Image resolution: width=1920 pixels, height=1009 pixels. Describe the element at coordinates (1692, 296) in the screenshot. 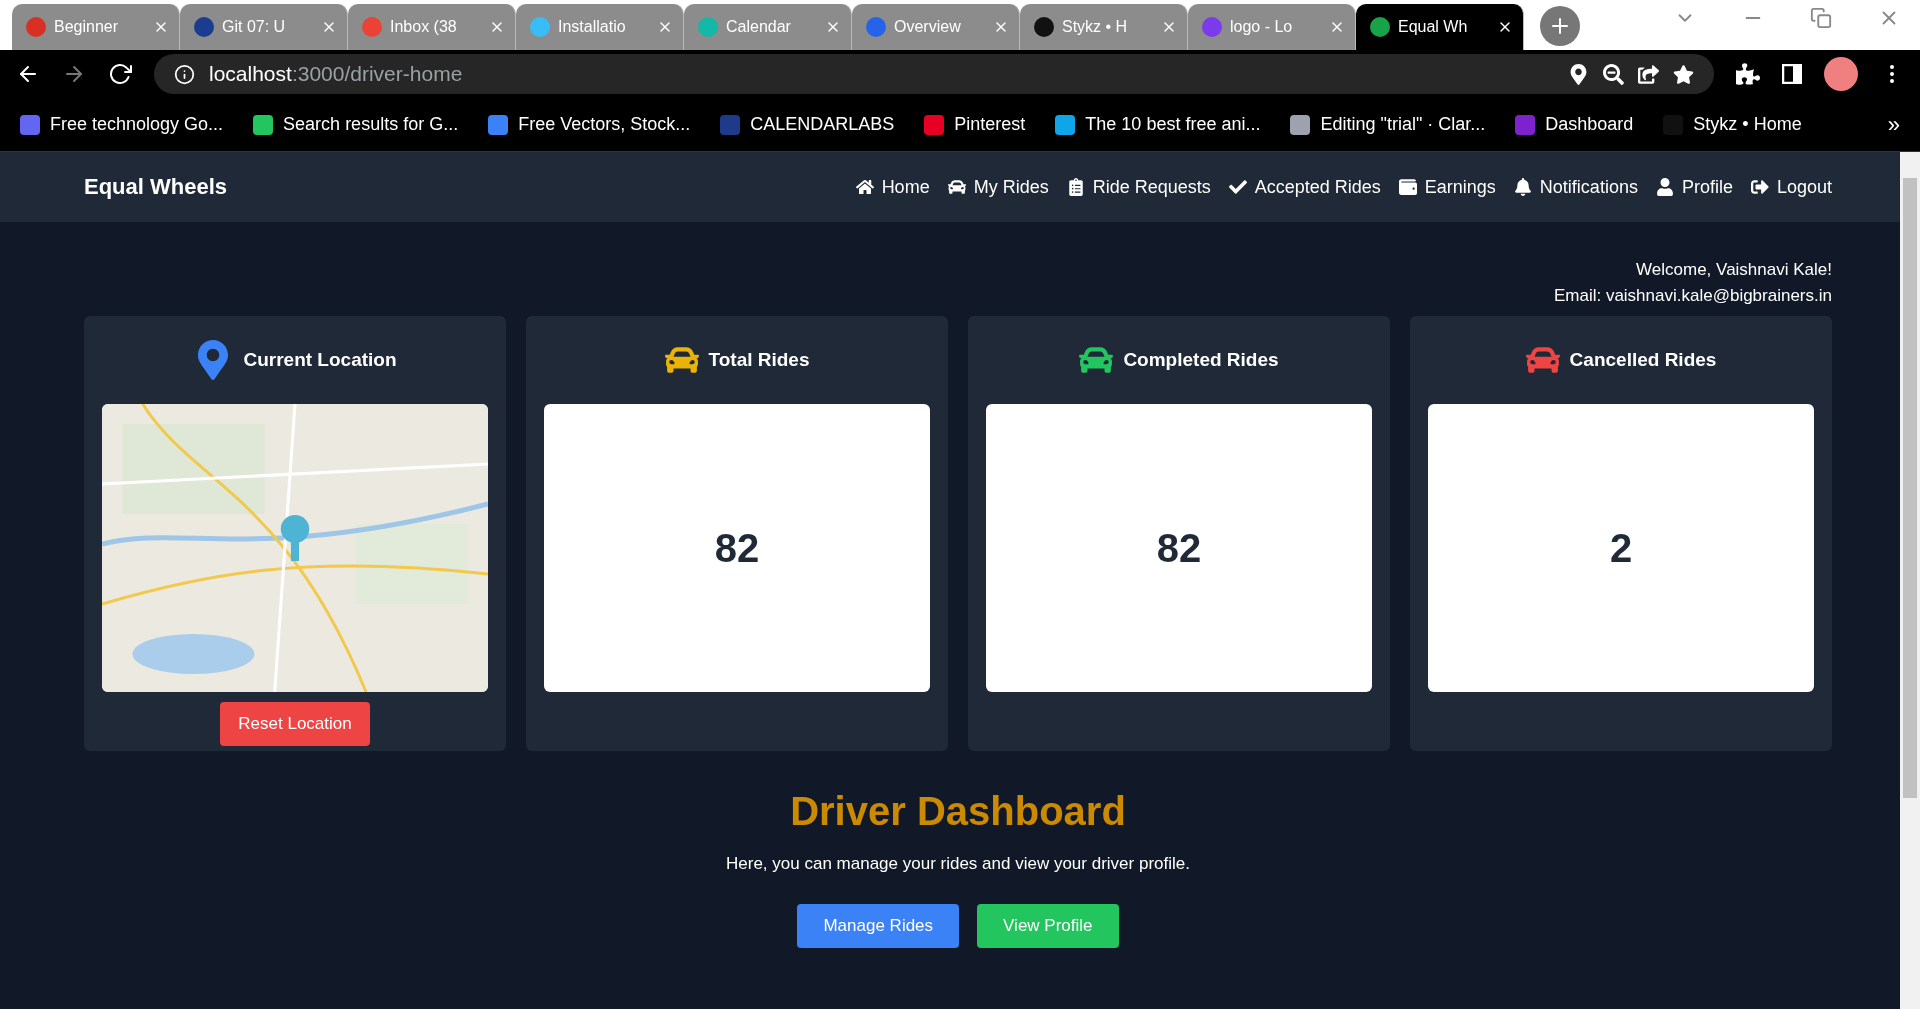

I see `email-text: Email: vaishnavi.kale@bigbrainers.in` at that location.